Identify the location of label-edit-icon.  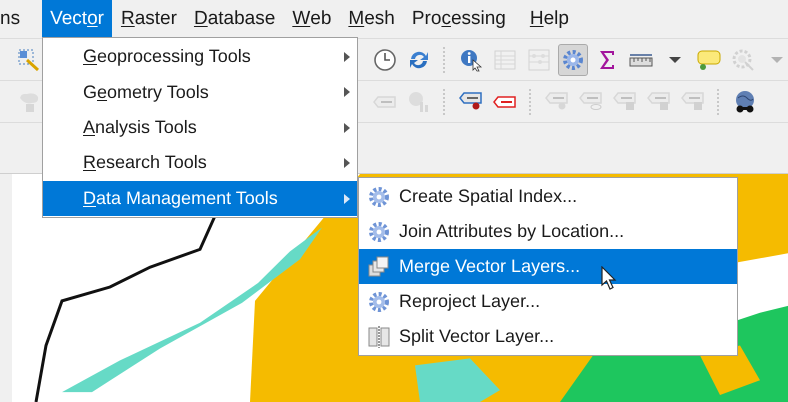
(693, 101).